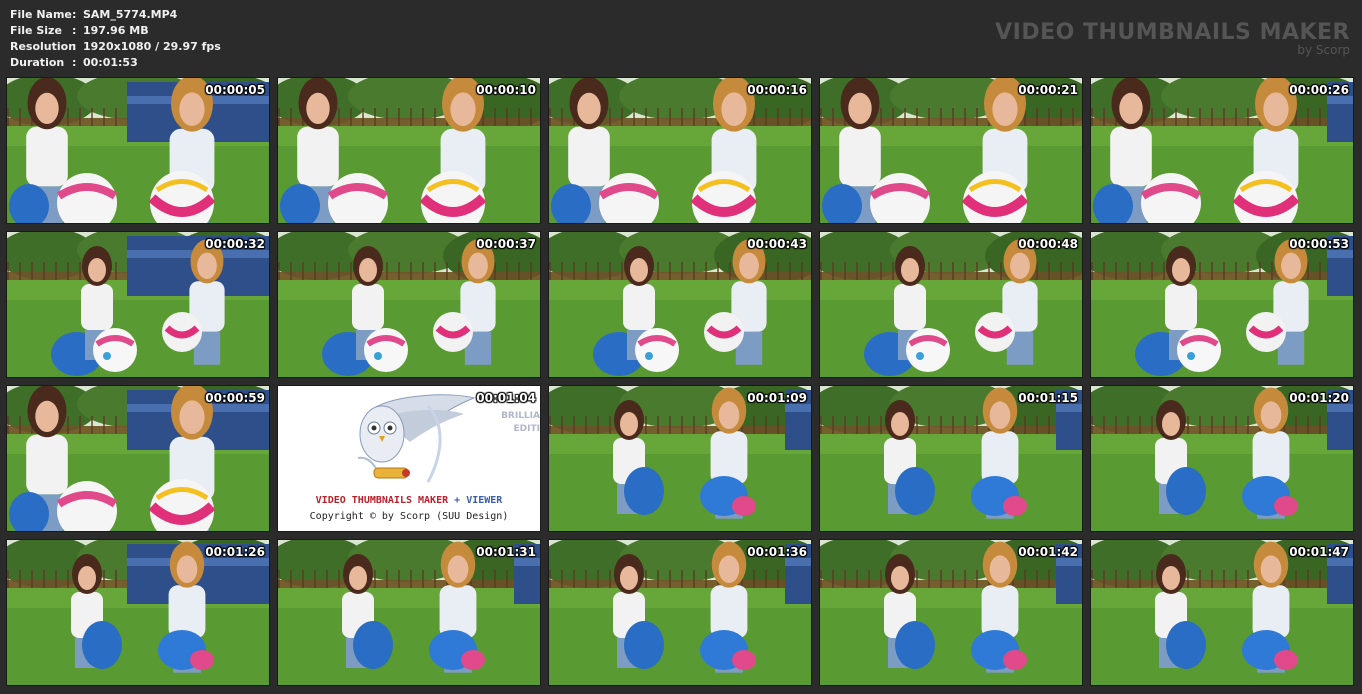 The width and height of the screenshot is (1362, 694). I want to click on brand-watermark: VIDEO THUMBNAILS MAKER by Scorp, so click(1172, 38).